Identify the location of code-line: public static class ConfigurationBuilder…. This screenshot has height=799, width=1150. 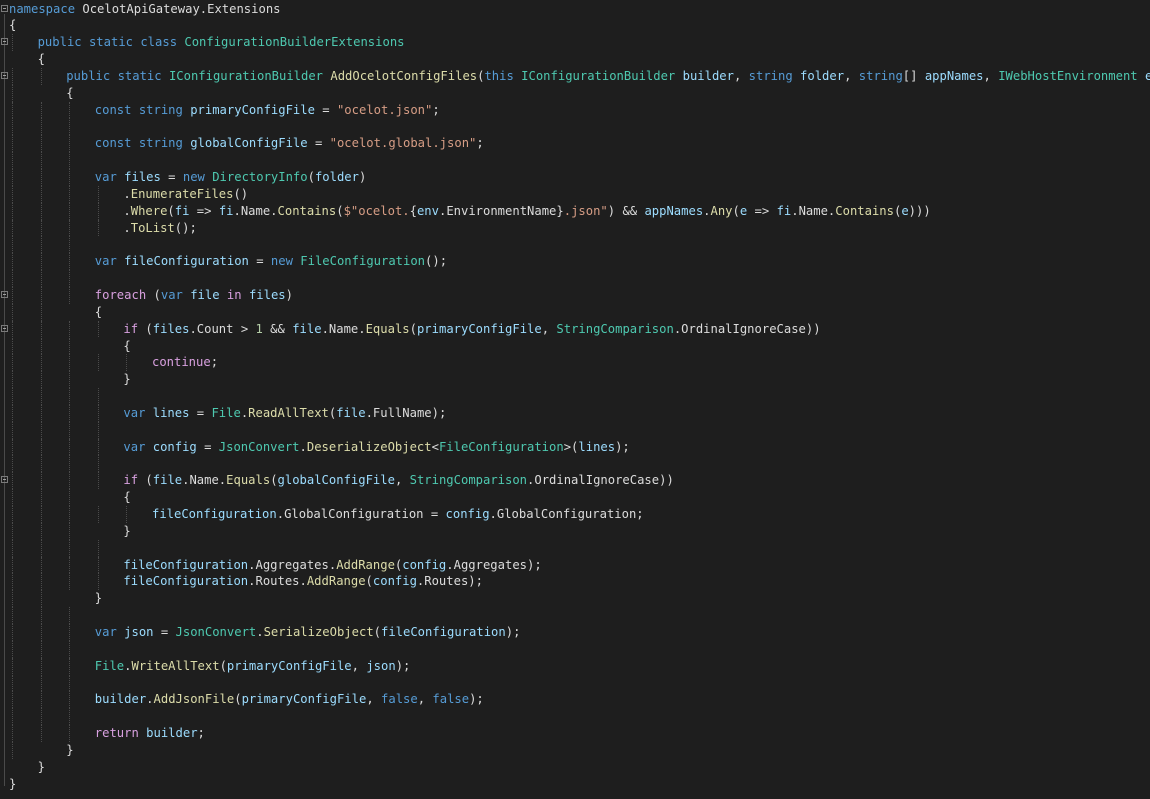
(575, 42).